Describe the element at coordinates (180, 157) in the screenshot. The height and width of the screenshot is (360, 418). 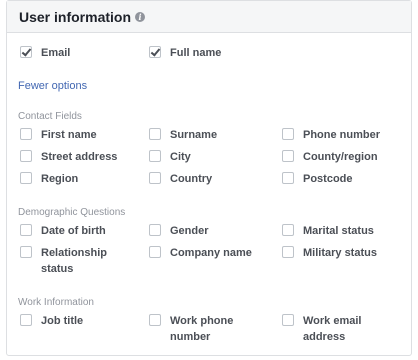
I see `option-label: City` at that location.